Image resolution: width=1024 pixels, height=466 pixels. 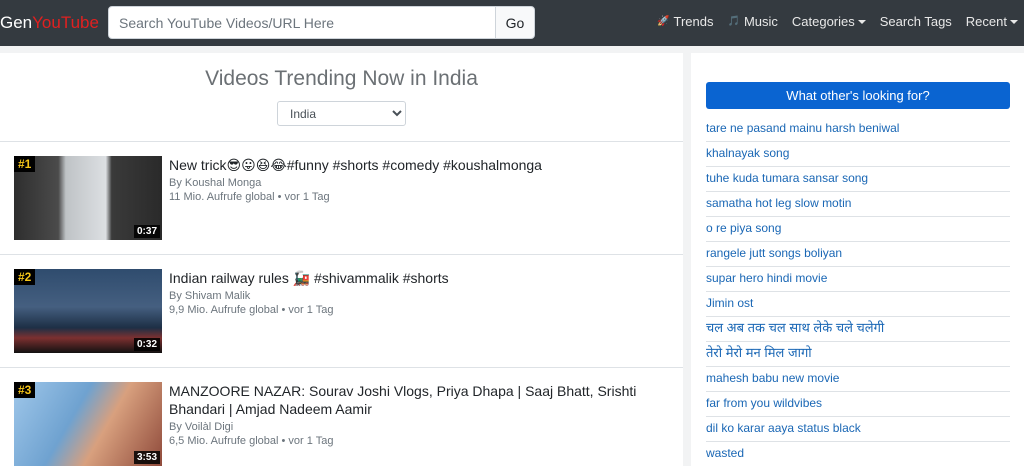 I want to click on nav-link-label: Trends, so click(x=693, y=21).